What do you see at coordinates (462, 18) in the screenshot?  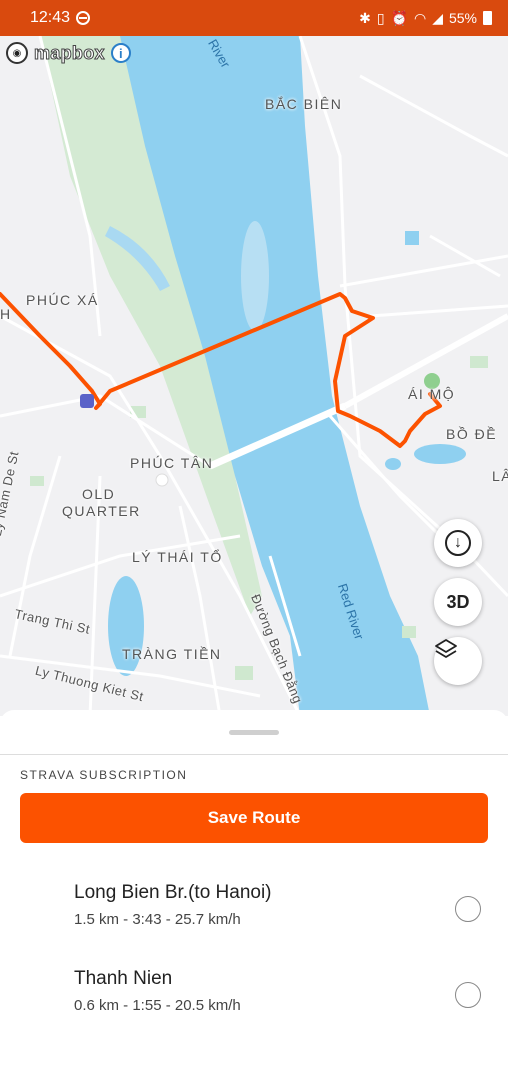 I see `battery-percent: 55%` at bounding box center [462, 18].